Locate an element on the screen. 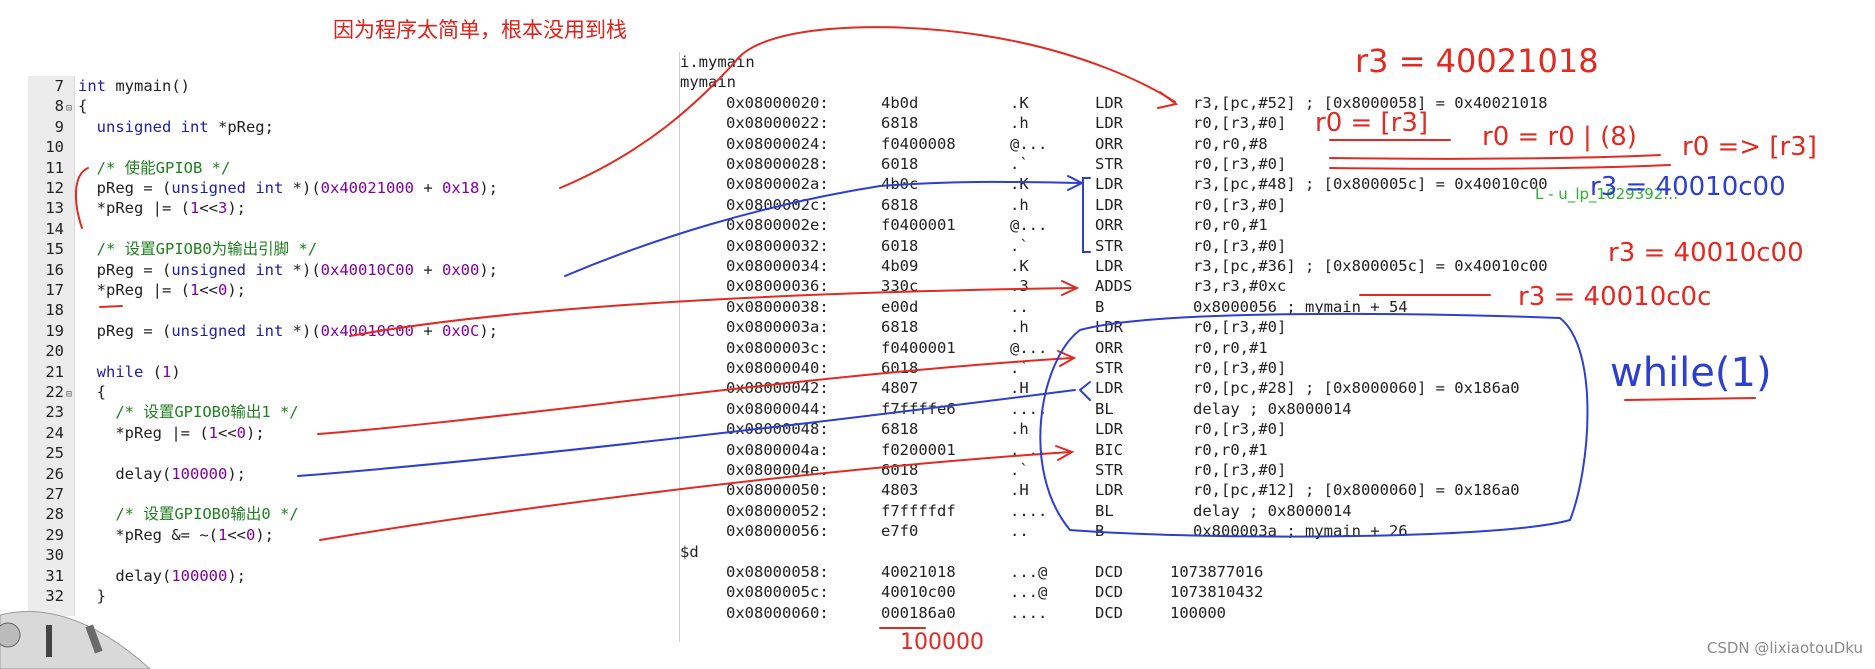 This screenshot has width=1875, height=669. gear-icon is located at coordinates (10, 635).